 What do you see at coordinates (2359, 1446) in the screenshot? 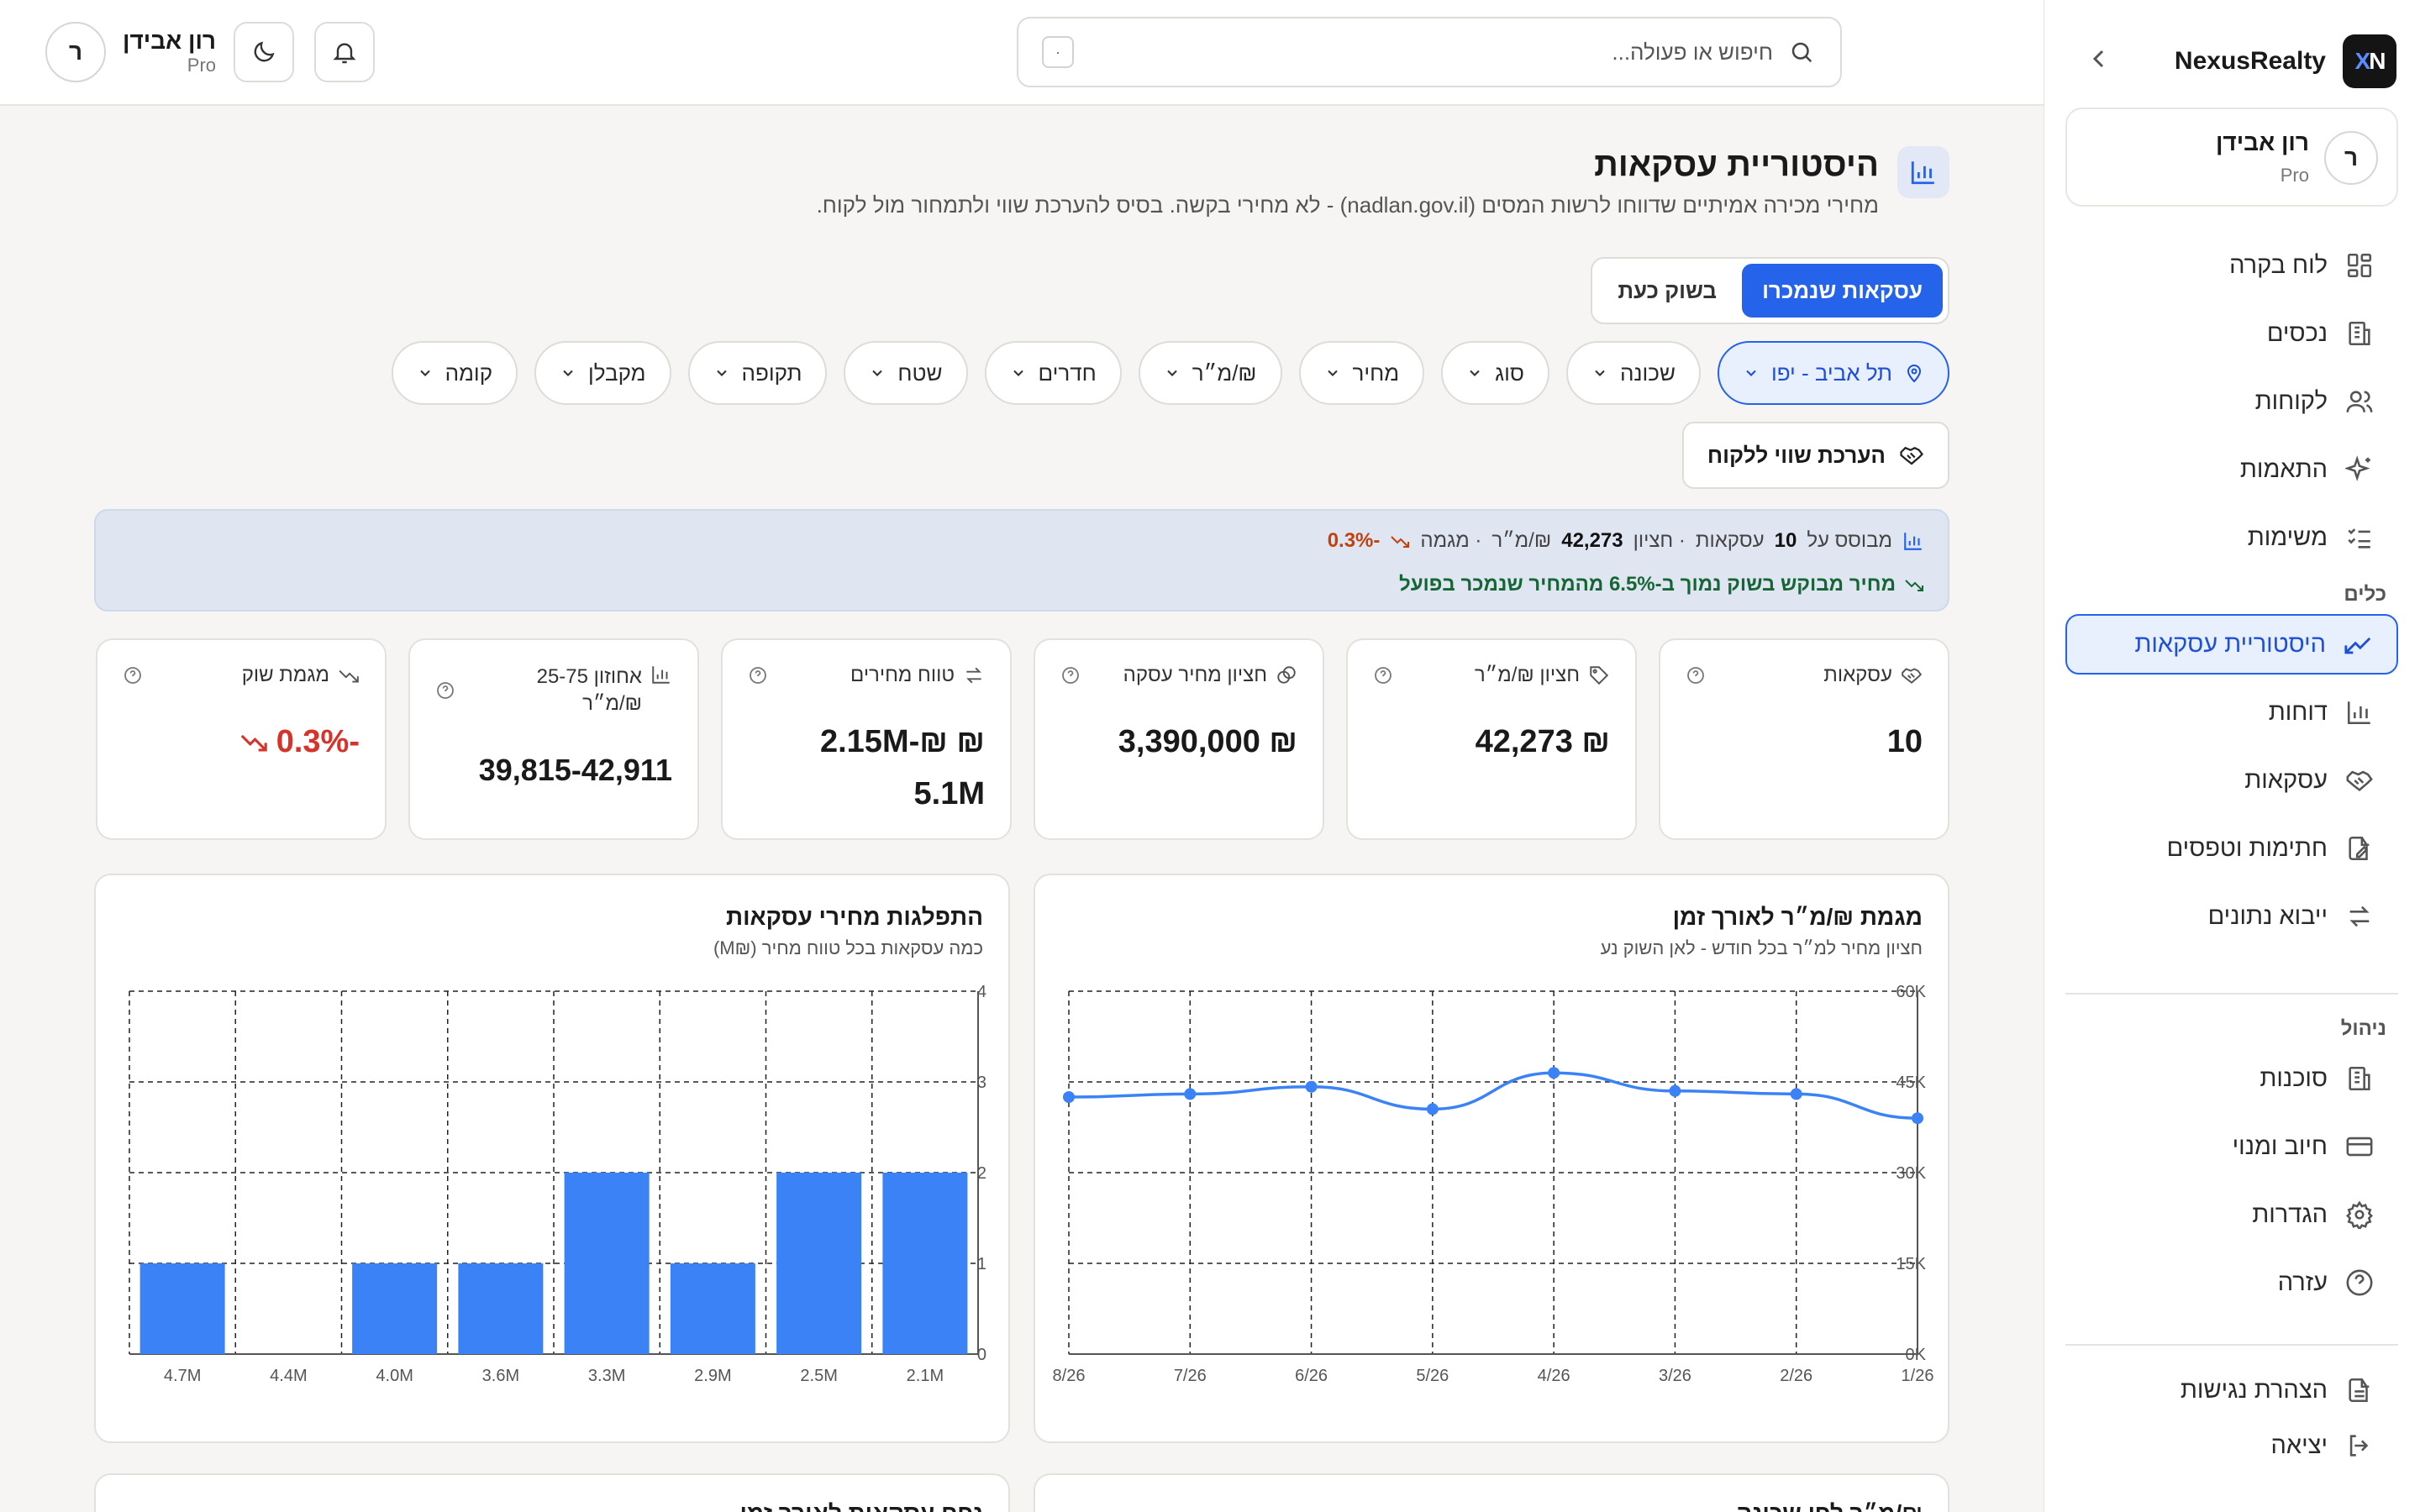
I see `logout-icon` at bounding box center [2359, 1446].